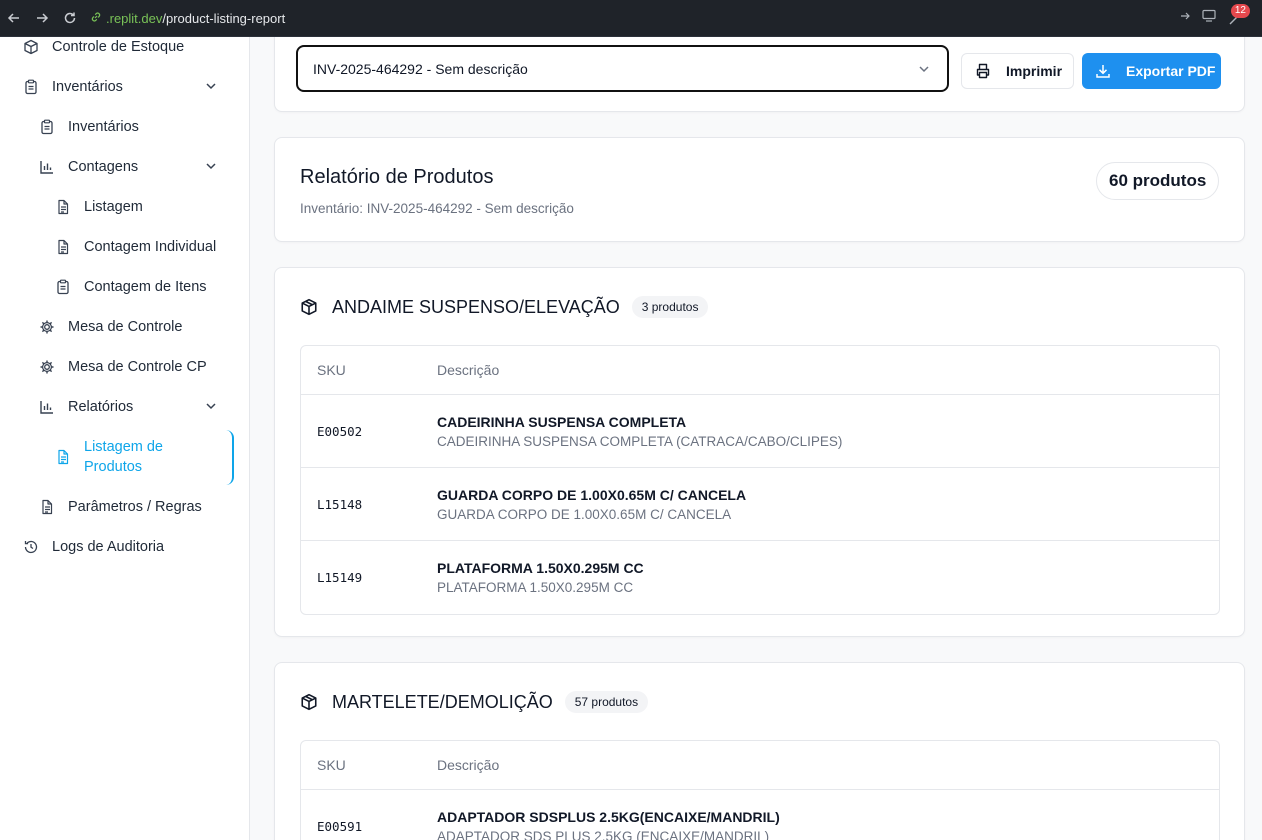 Image resolution: width=1262 pixels, height=840 pixels. Describe the element at coordinates (137, 367) in the screenshot. I see `sidebar-item-label: Mesa de Controle CP` at that location.